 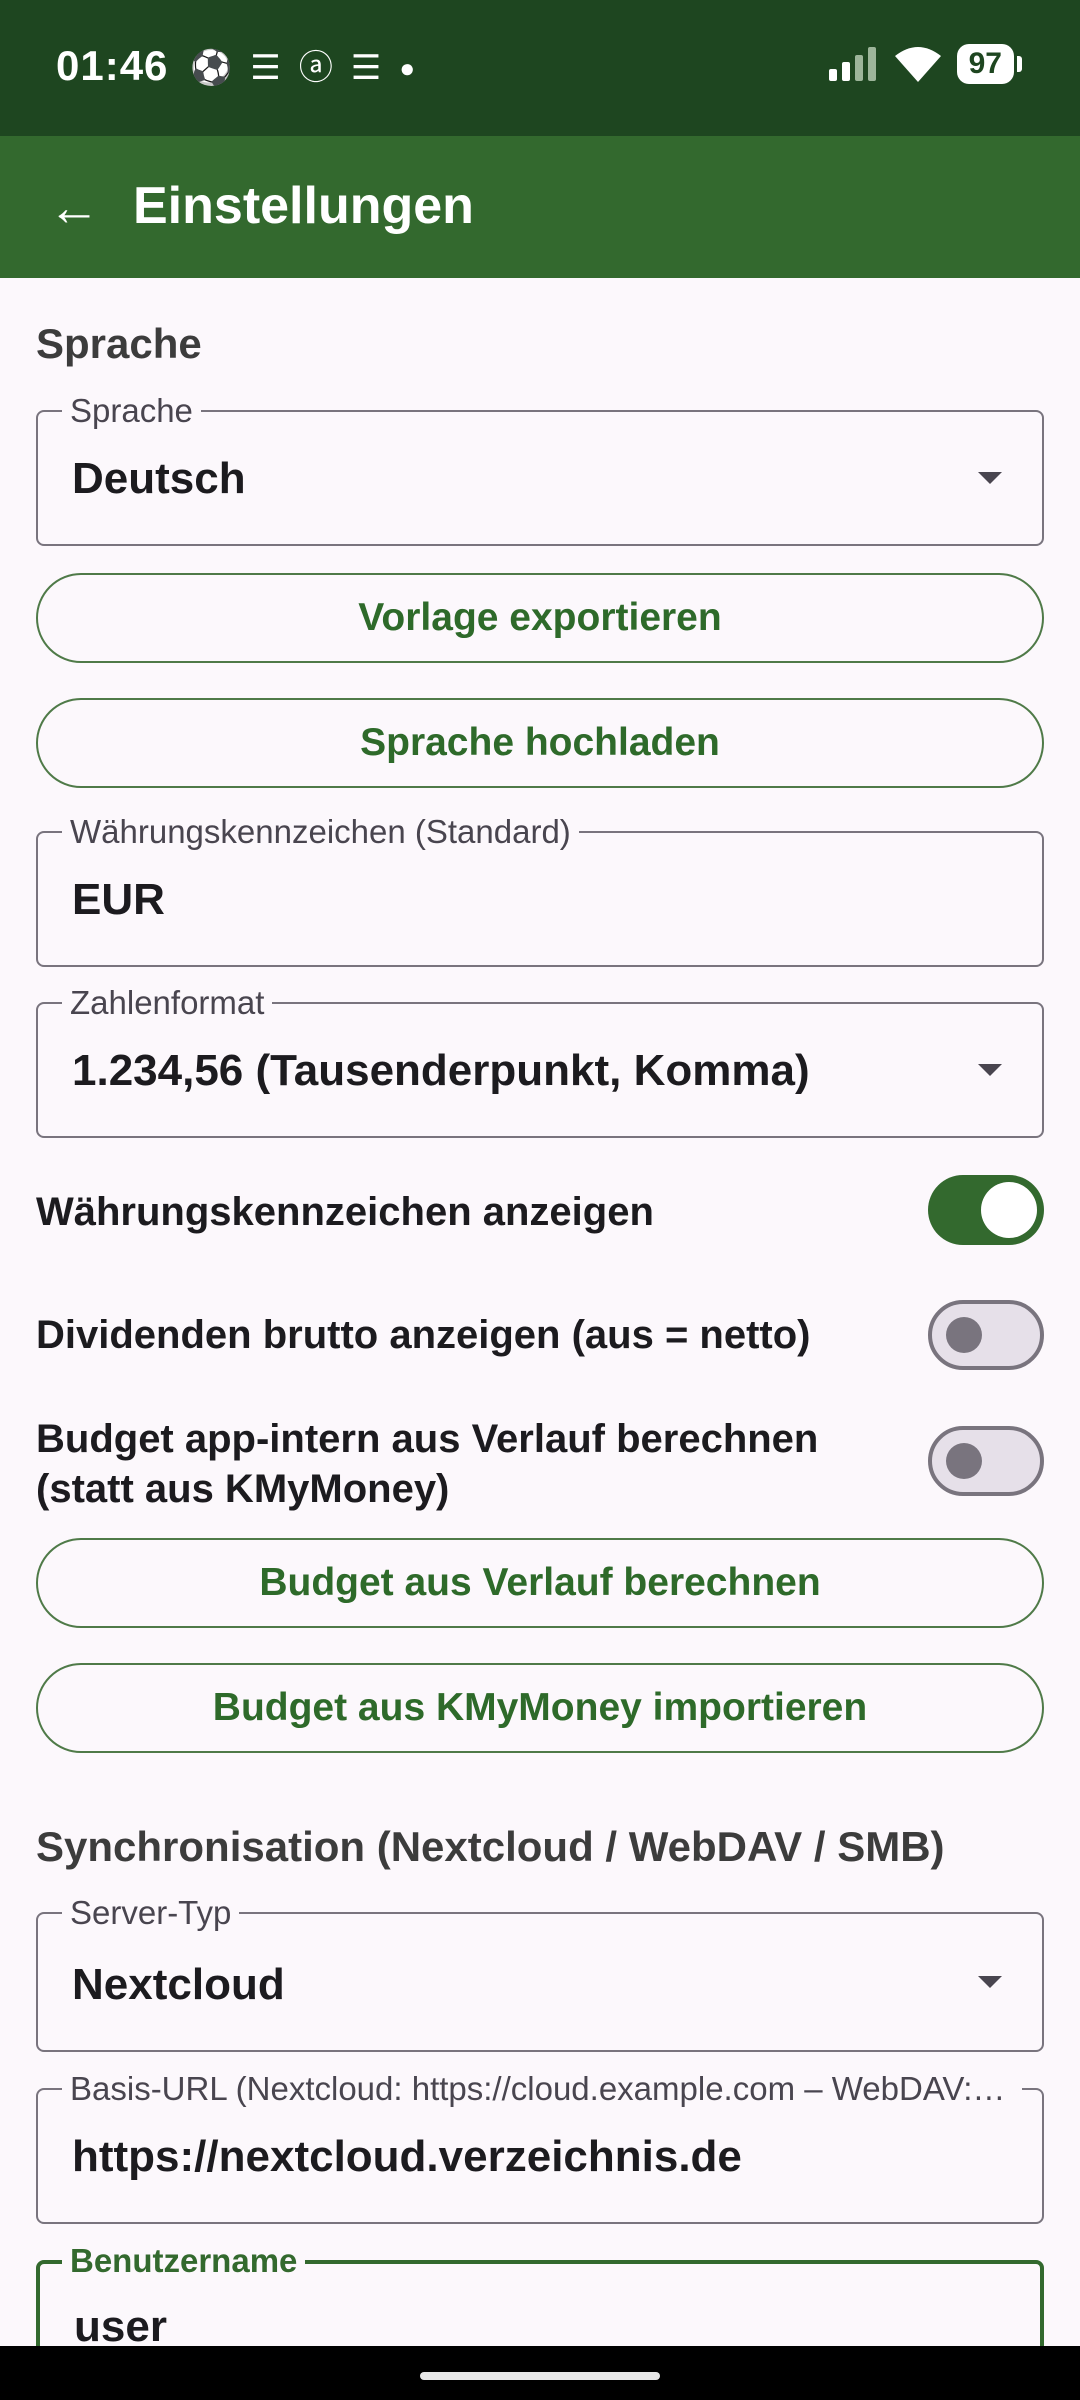 I want to click on gross-dividends-row: Dividenden brutto anzeigen (aus = netto), so click(x=540, y=1335).